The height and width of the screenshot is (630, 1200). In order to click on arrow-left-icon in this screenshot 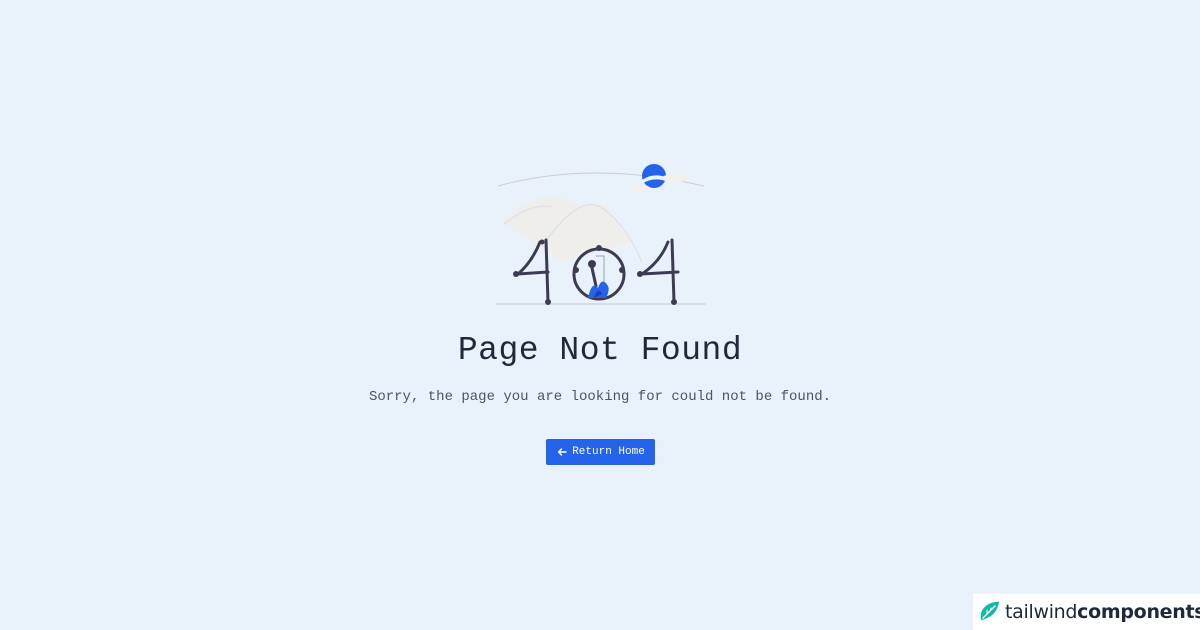, I will do `click(561, 452)`.